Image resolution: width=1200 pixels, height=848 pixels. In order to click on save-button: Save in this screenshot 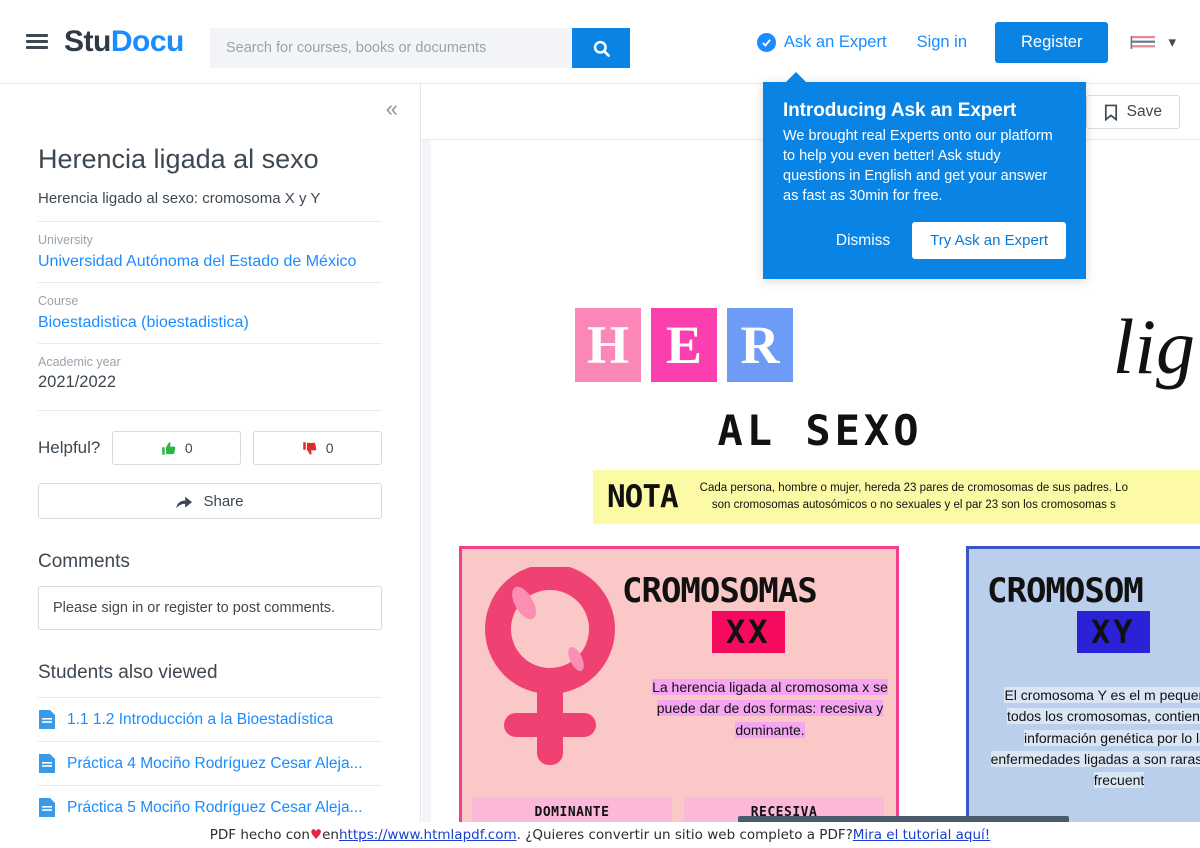, I will do `click(1132, 112)`.